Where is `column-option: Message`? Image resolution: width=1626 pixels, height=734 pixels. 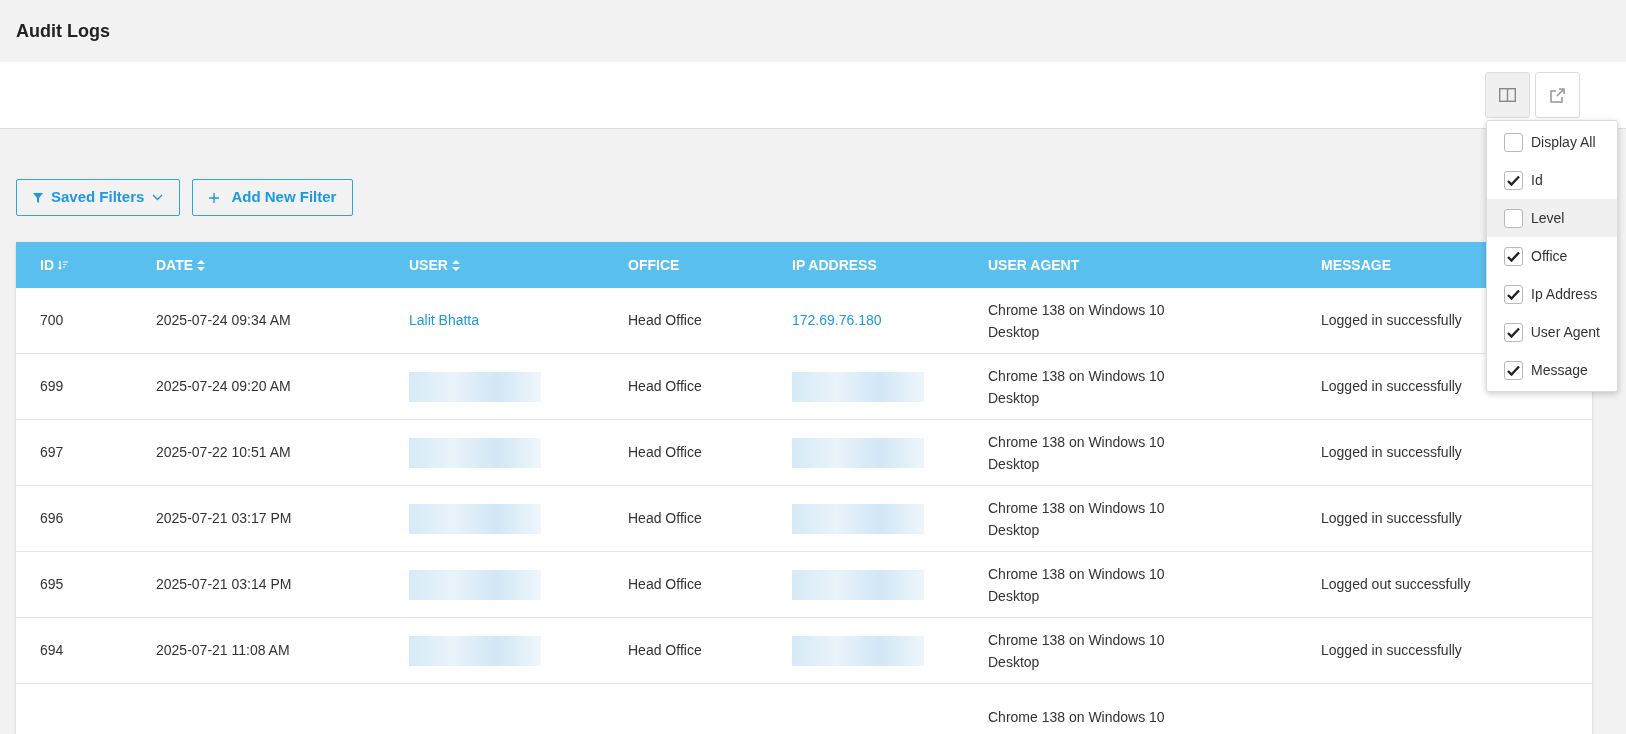 column-option: Message is located at coordinates (1552, 370).